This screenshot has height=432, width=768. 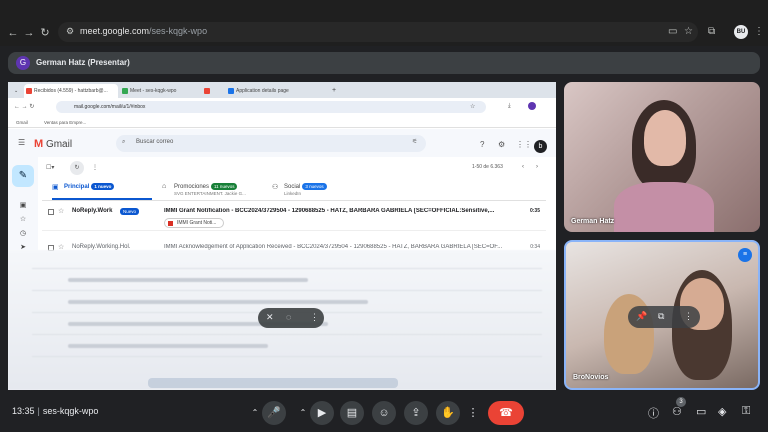 I want to click on presenter-label: German Hatz (Presentar), so click(x=83, y=62).